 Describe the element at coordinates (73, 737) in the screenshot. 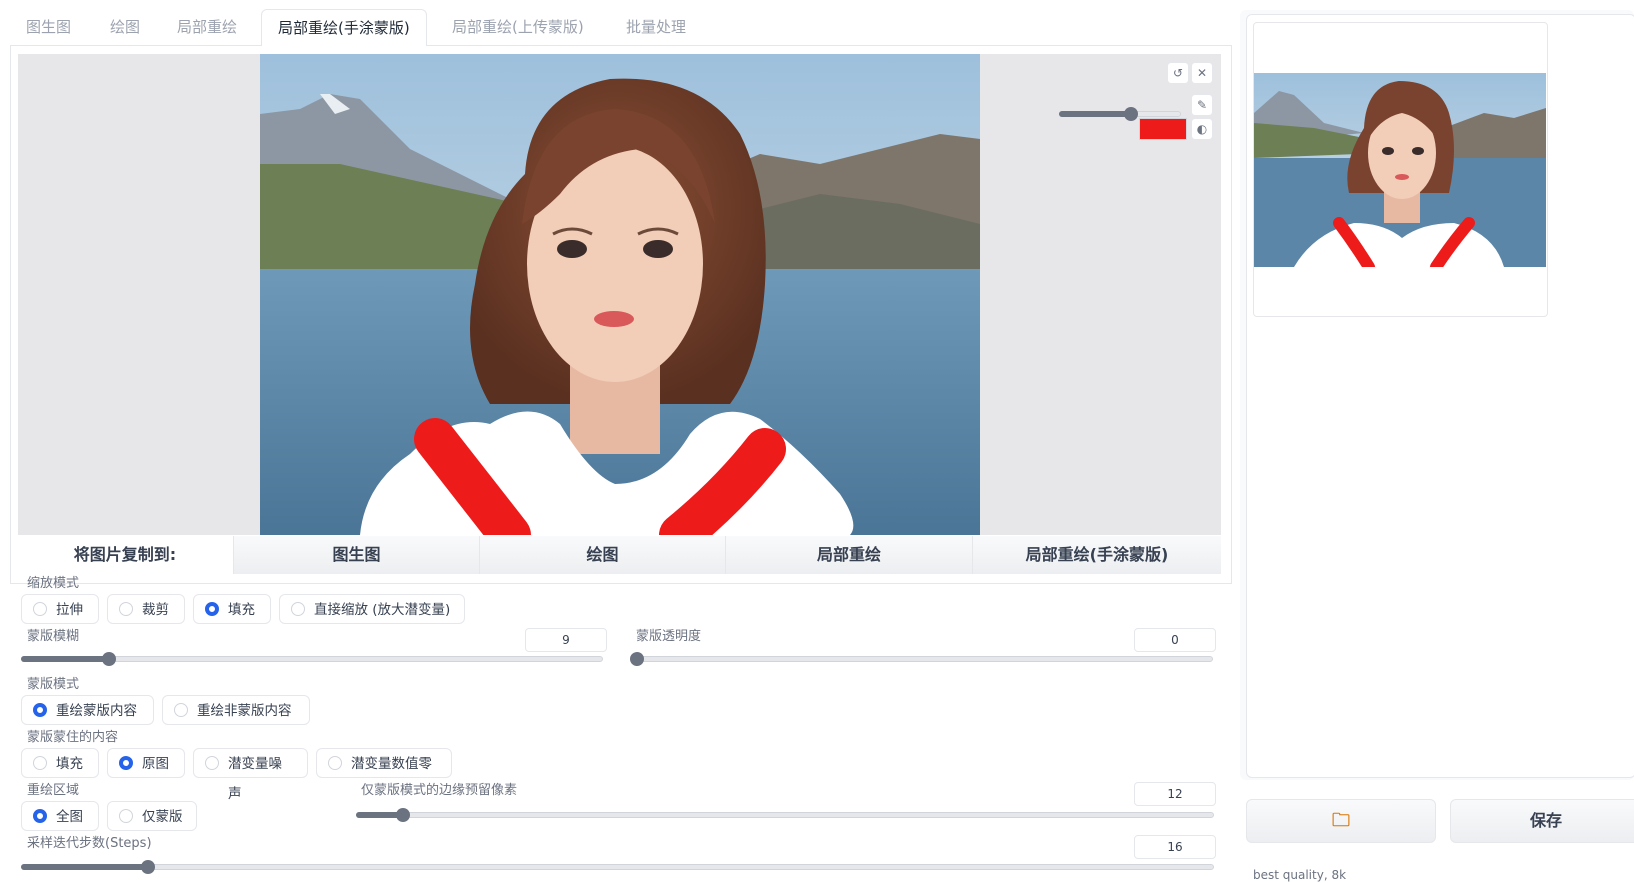

I see `masked-content-label: 蒙版蒙住的内容` at that location.